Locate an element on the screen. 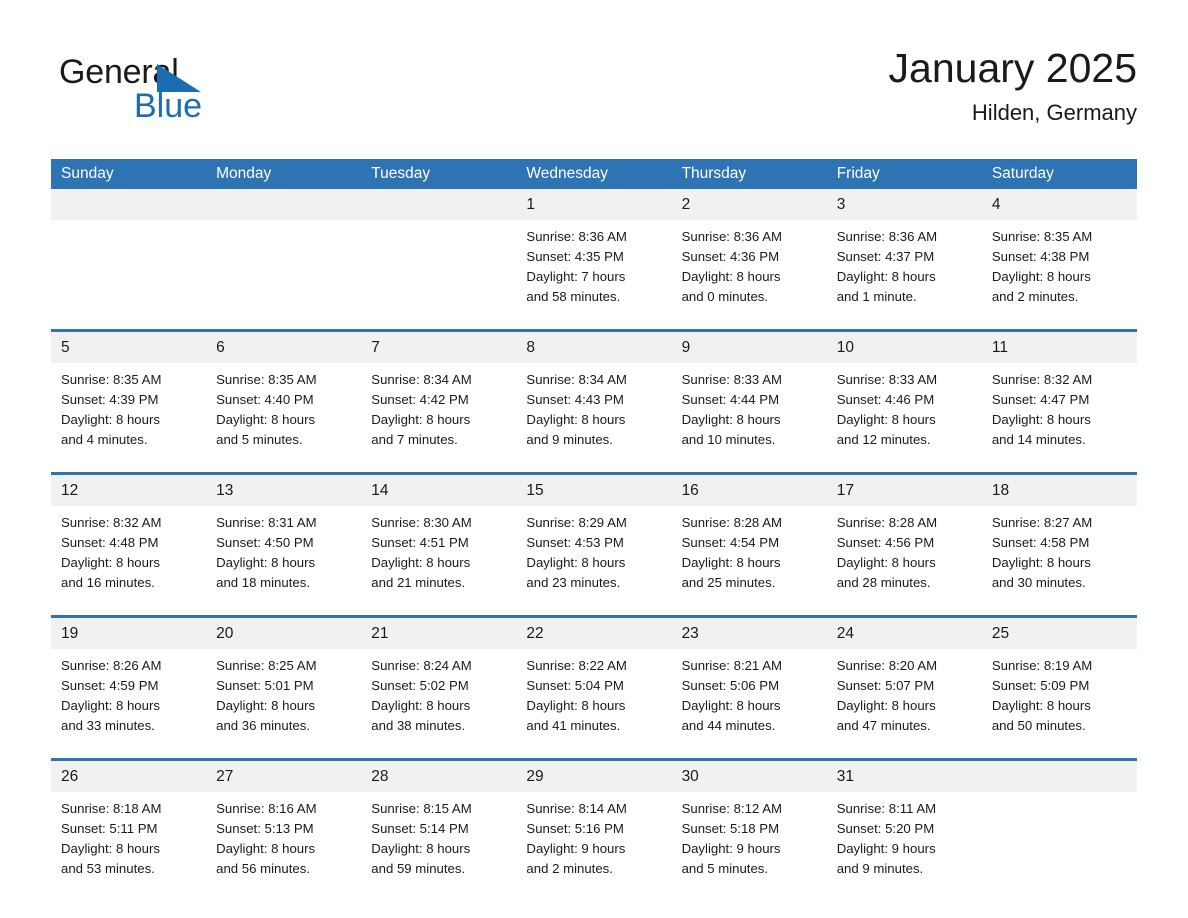  daylight-text-cont: and 14 minutes. is located at coordinates (1038, 439).